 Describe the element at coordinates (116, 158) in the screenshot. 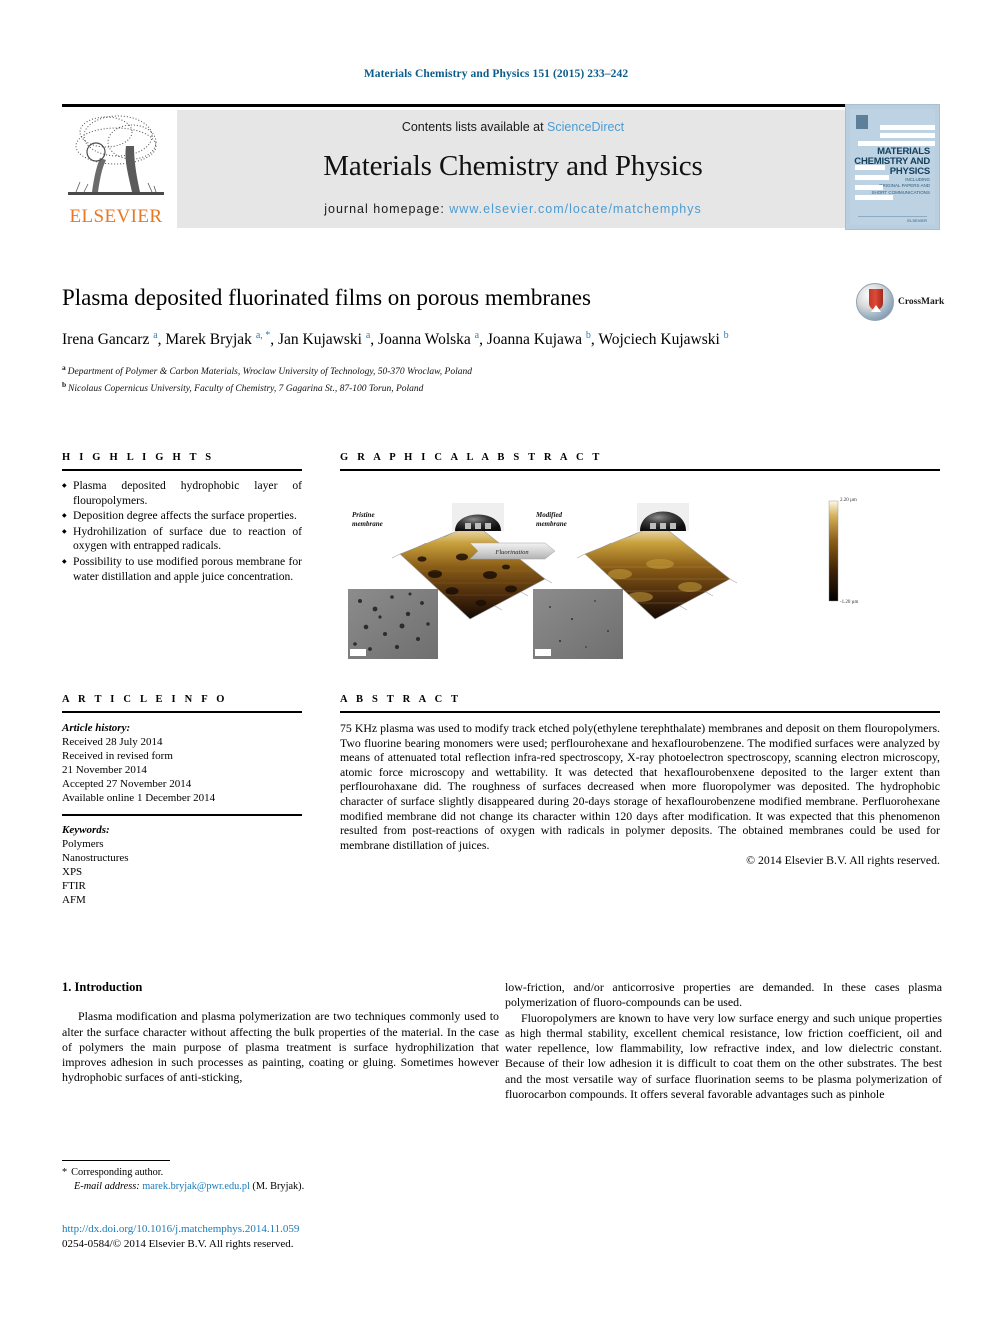

I see `elsevier-tree-icon` at that location.